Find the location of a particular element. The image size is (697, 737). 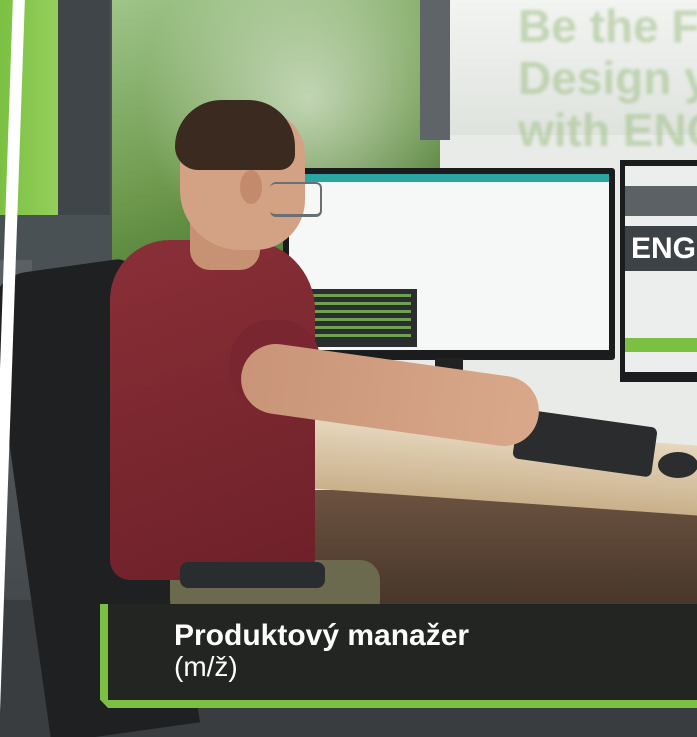

screen-logo-banner: ENG is located at coordinates (661, 248).